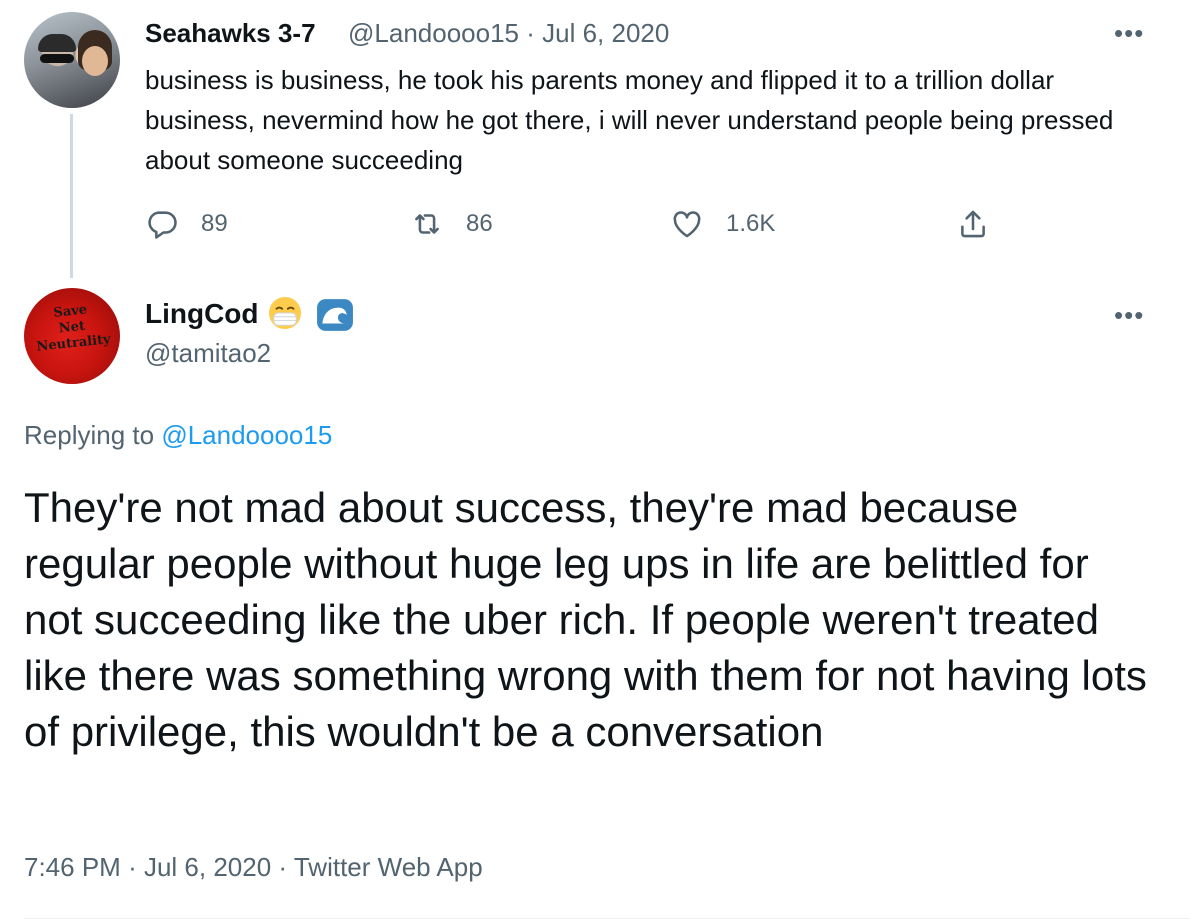 The width and height of the screenshot is (1190, 924). Describe the element at coordinates (285, 313) in the screenshot. I see `face-with-medical-mask-emoji` at that location.